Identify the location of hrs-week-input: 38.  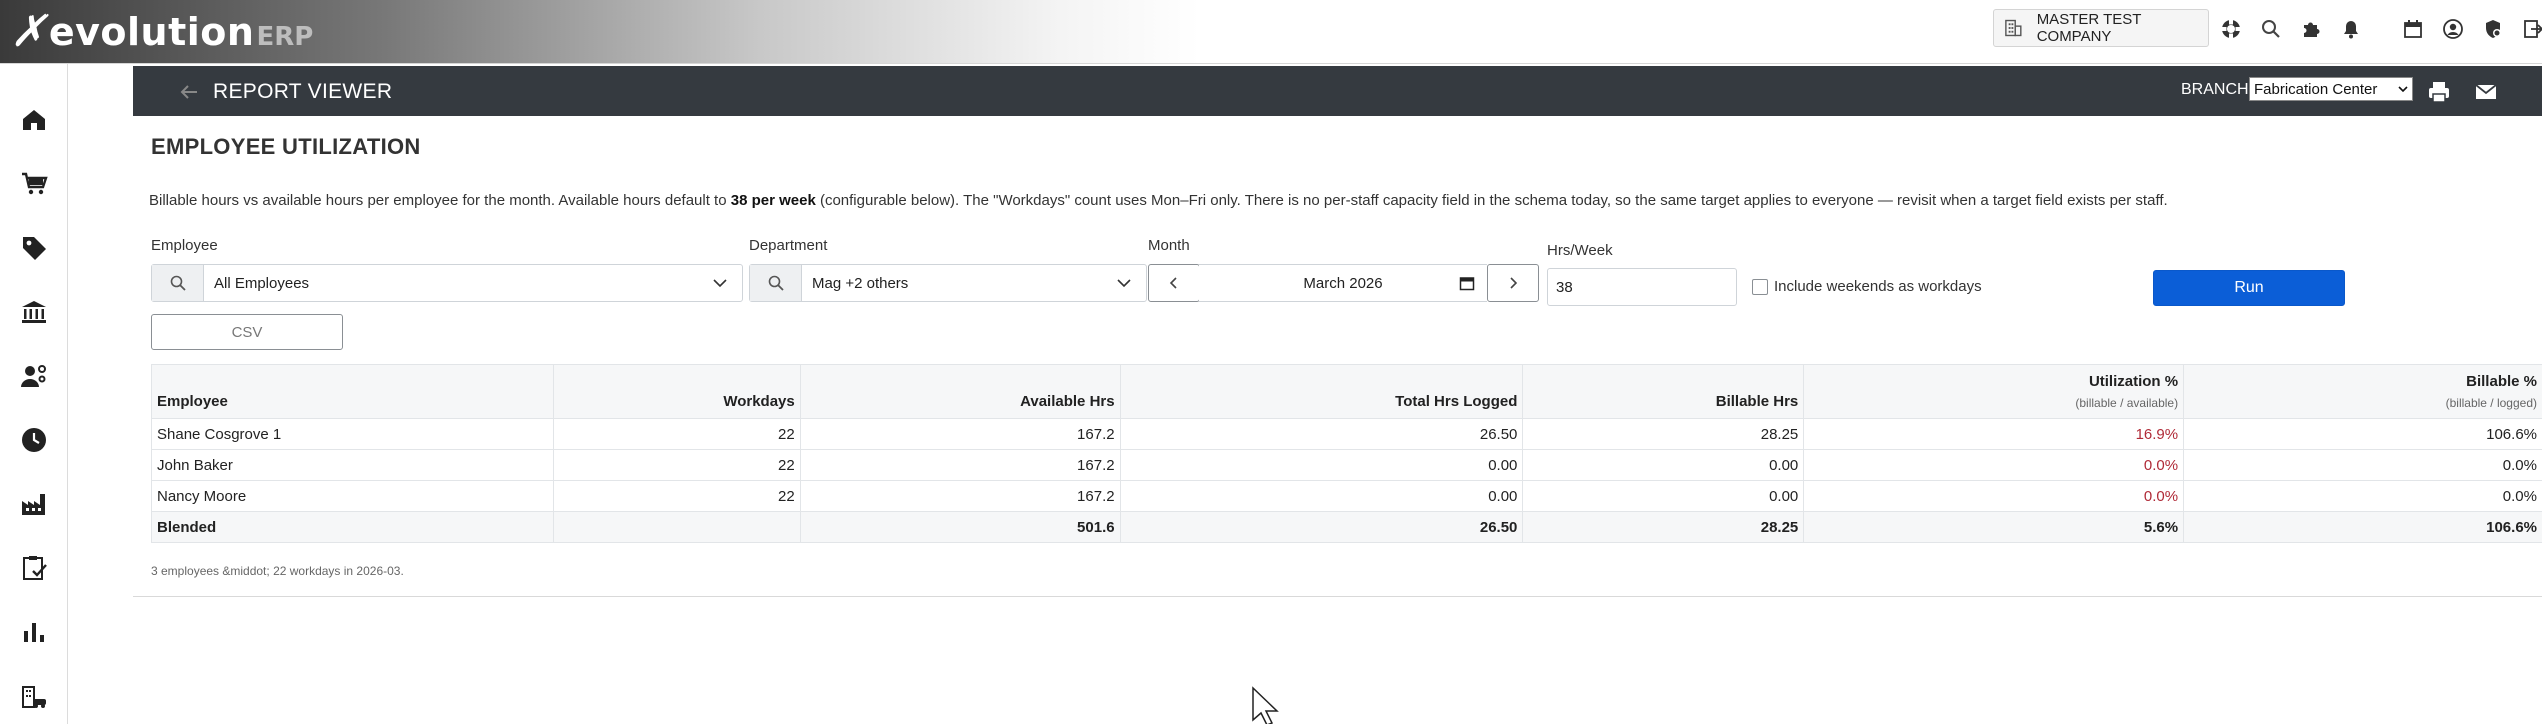
(1642, 287).